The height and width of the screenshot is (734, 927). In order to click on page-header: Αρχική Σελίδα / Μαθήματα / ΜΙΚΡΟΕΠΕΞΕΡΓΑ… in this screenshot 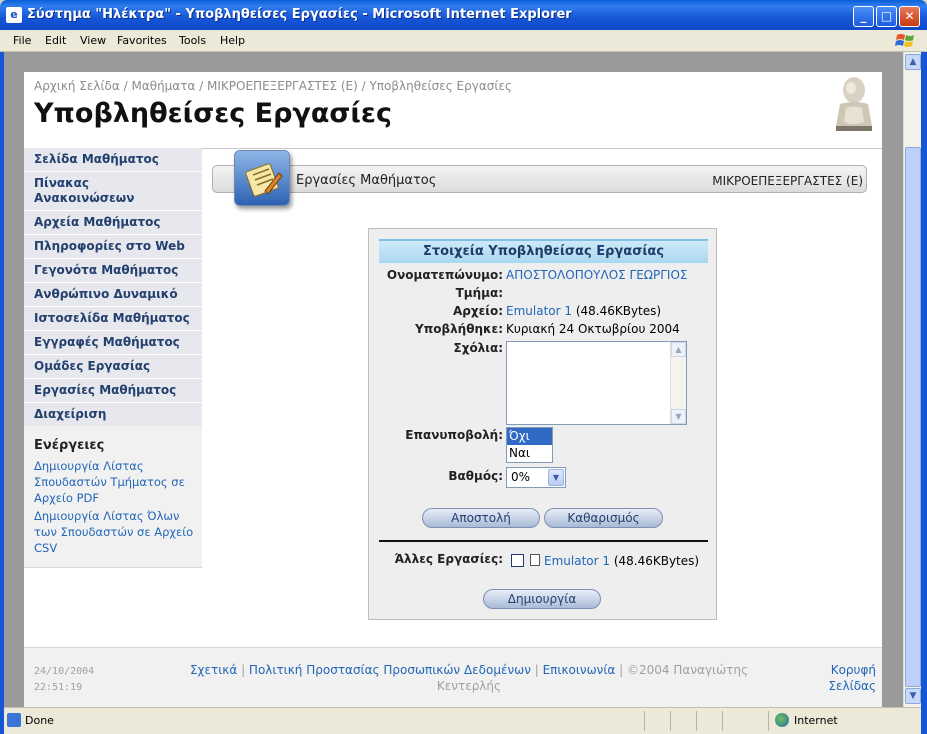, I will do `click(453, 109)`.